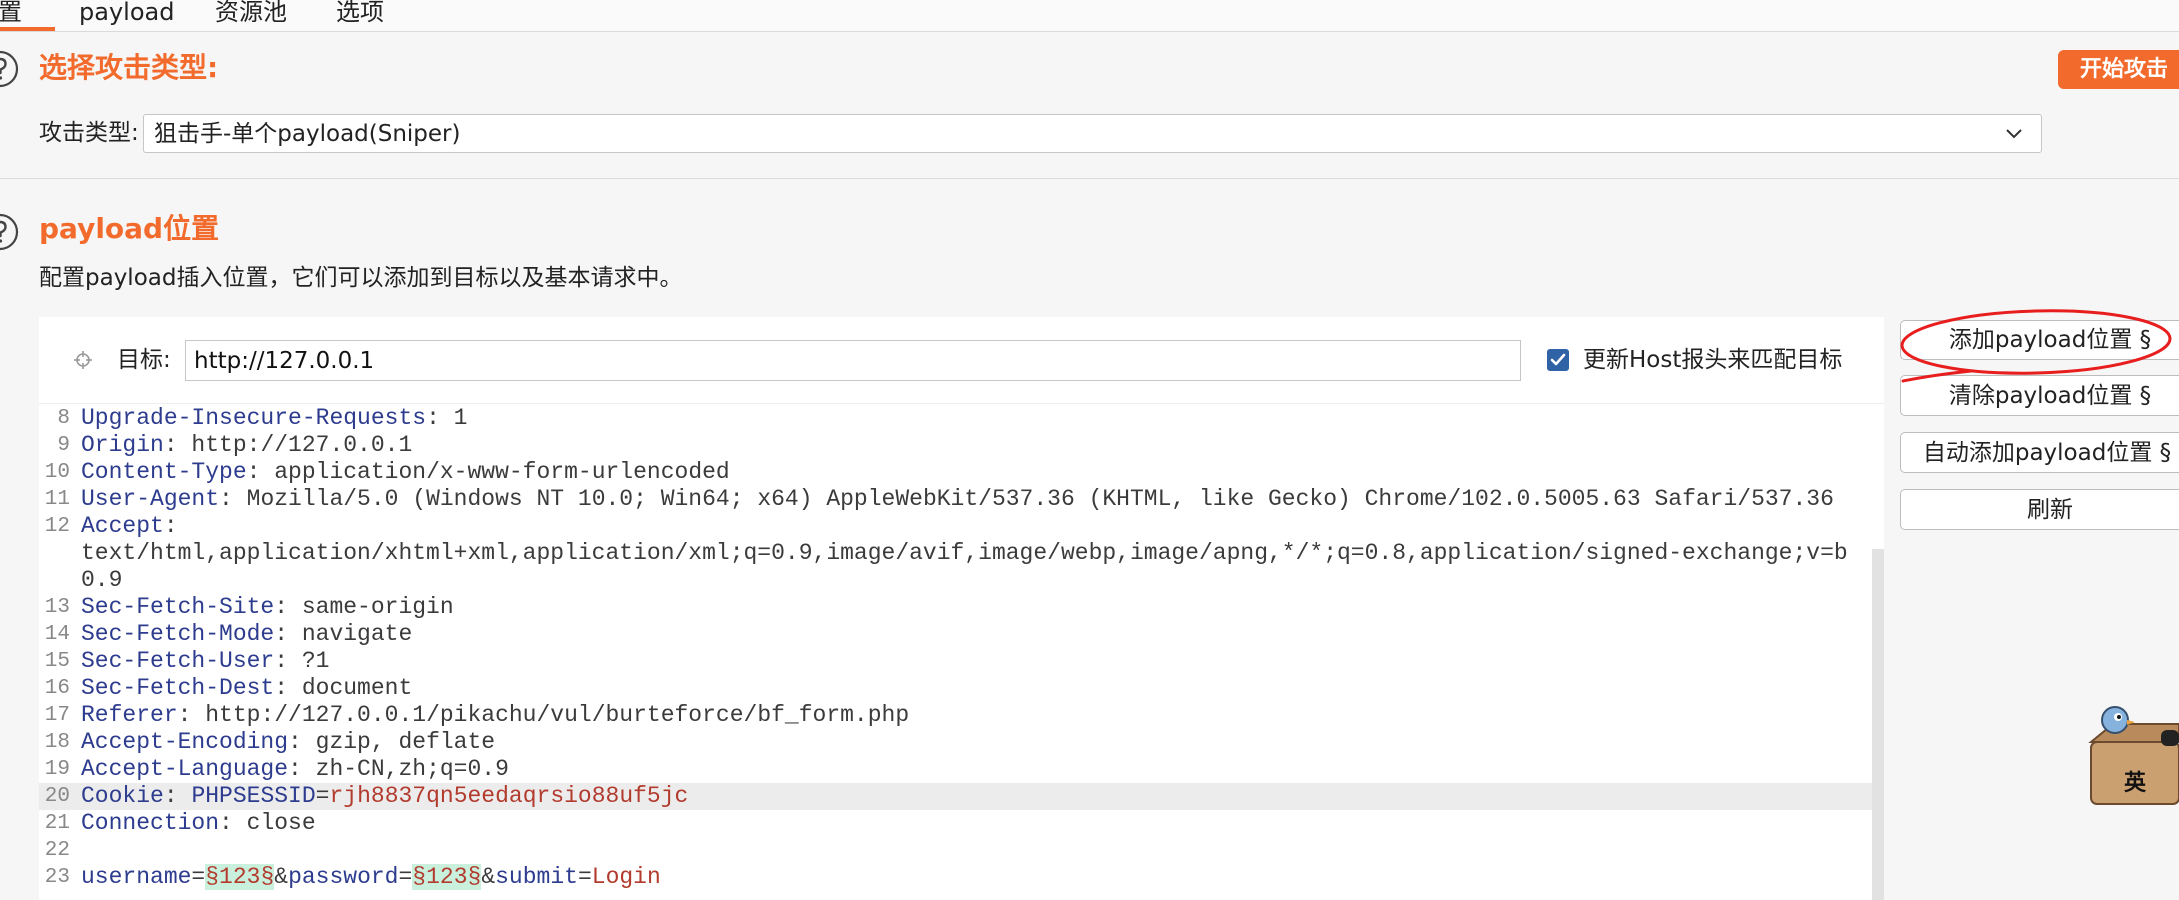  What do you see at coordinates (129, 526) in the screenshot?
I see `line-content: Accept:` at bounding box center [129, 526].